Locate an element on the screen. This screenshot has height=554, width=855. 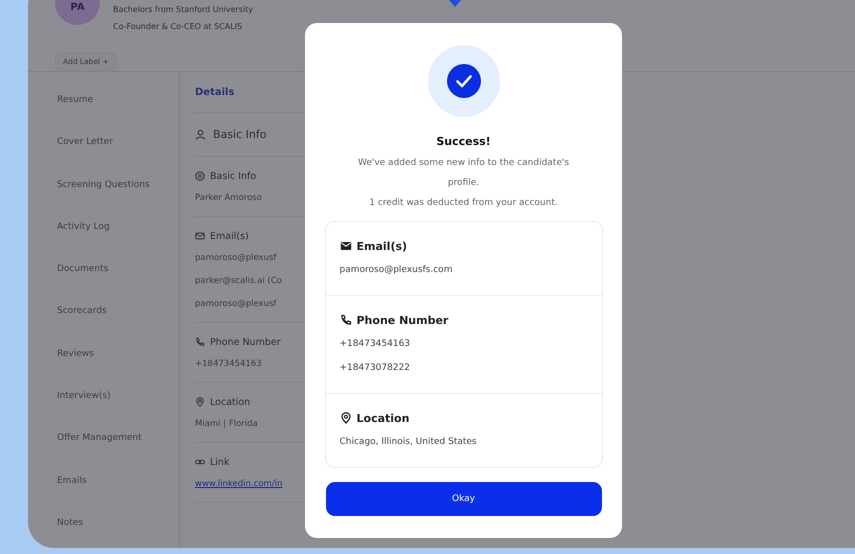
person-icon is located at coordinates (200, 134).